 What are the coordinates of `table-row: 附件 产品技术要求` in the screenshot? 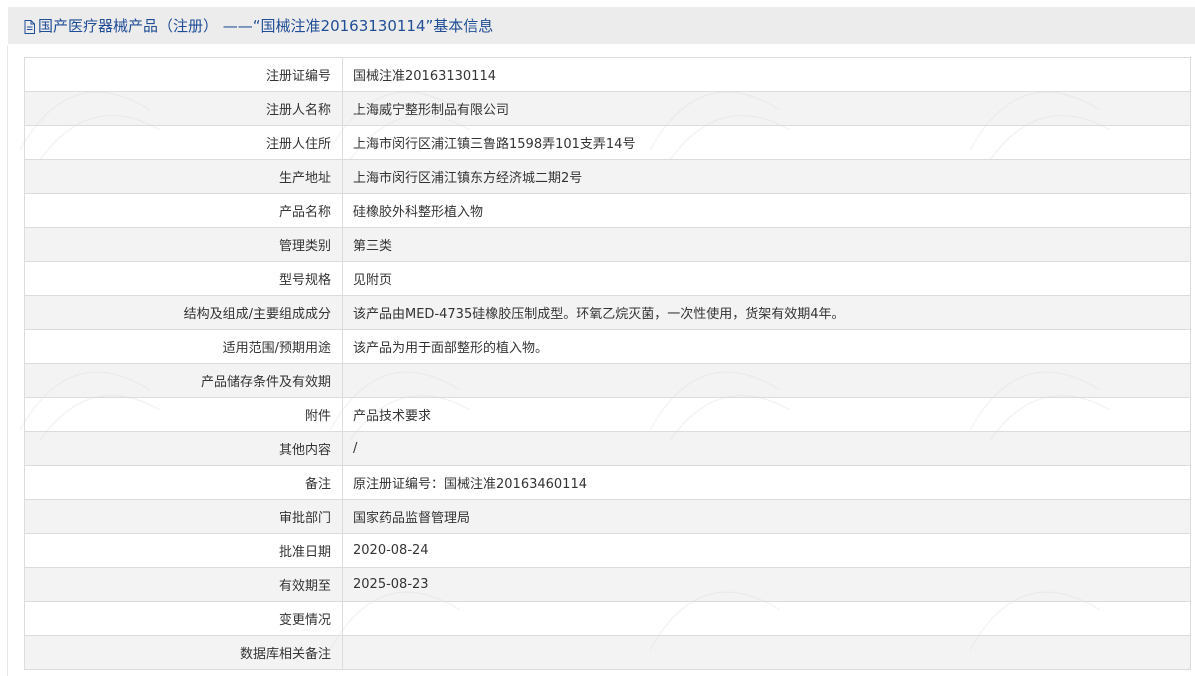 It's located at (607, 414).